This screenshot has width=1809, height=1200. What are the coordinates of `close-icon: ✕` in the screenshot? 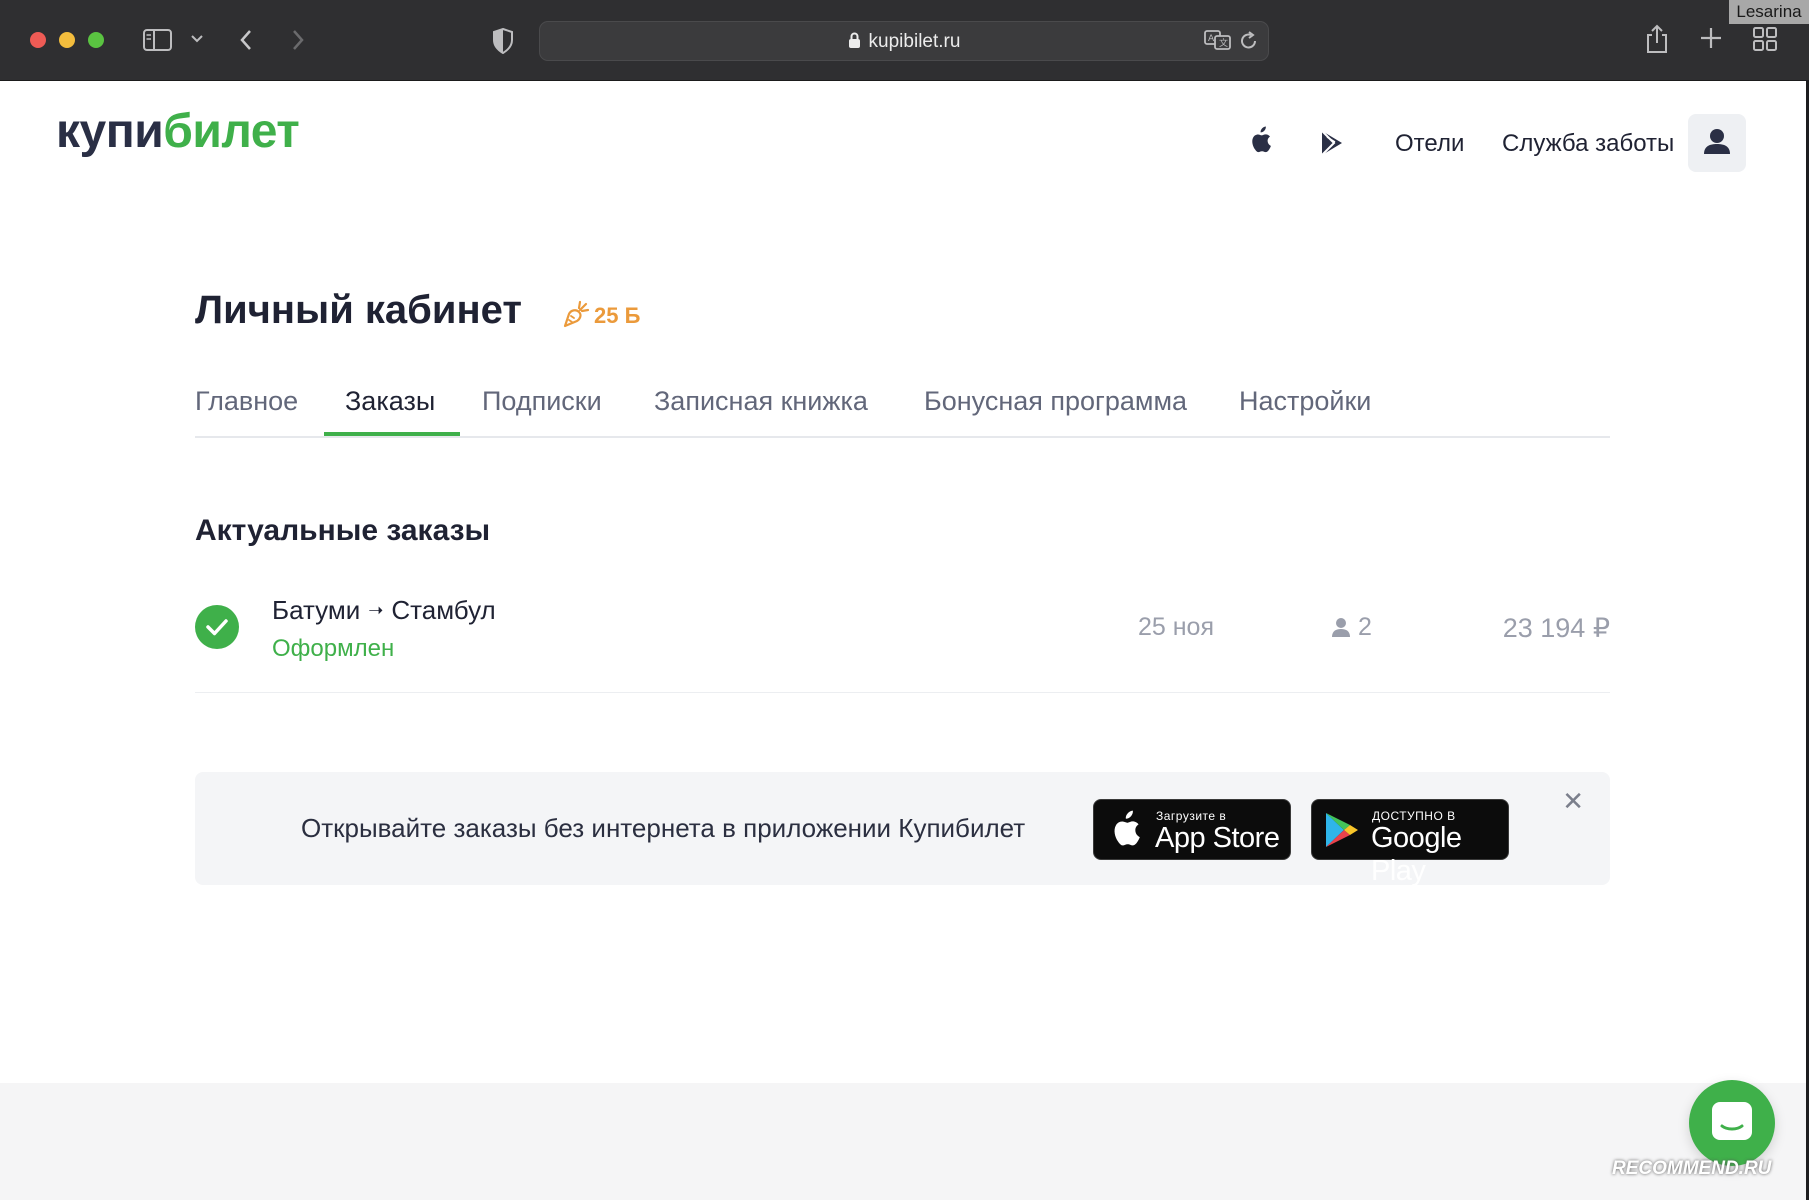 It's located at (1573, 801).